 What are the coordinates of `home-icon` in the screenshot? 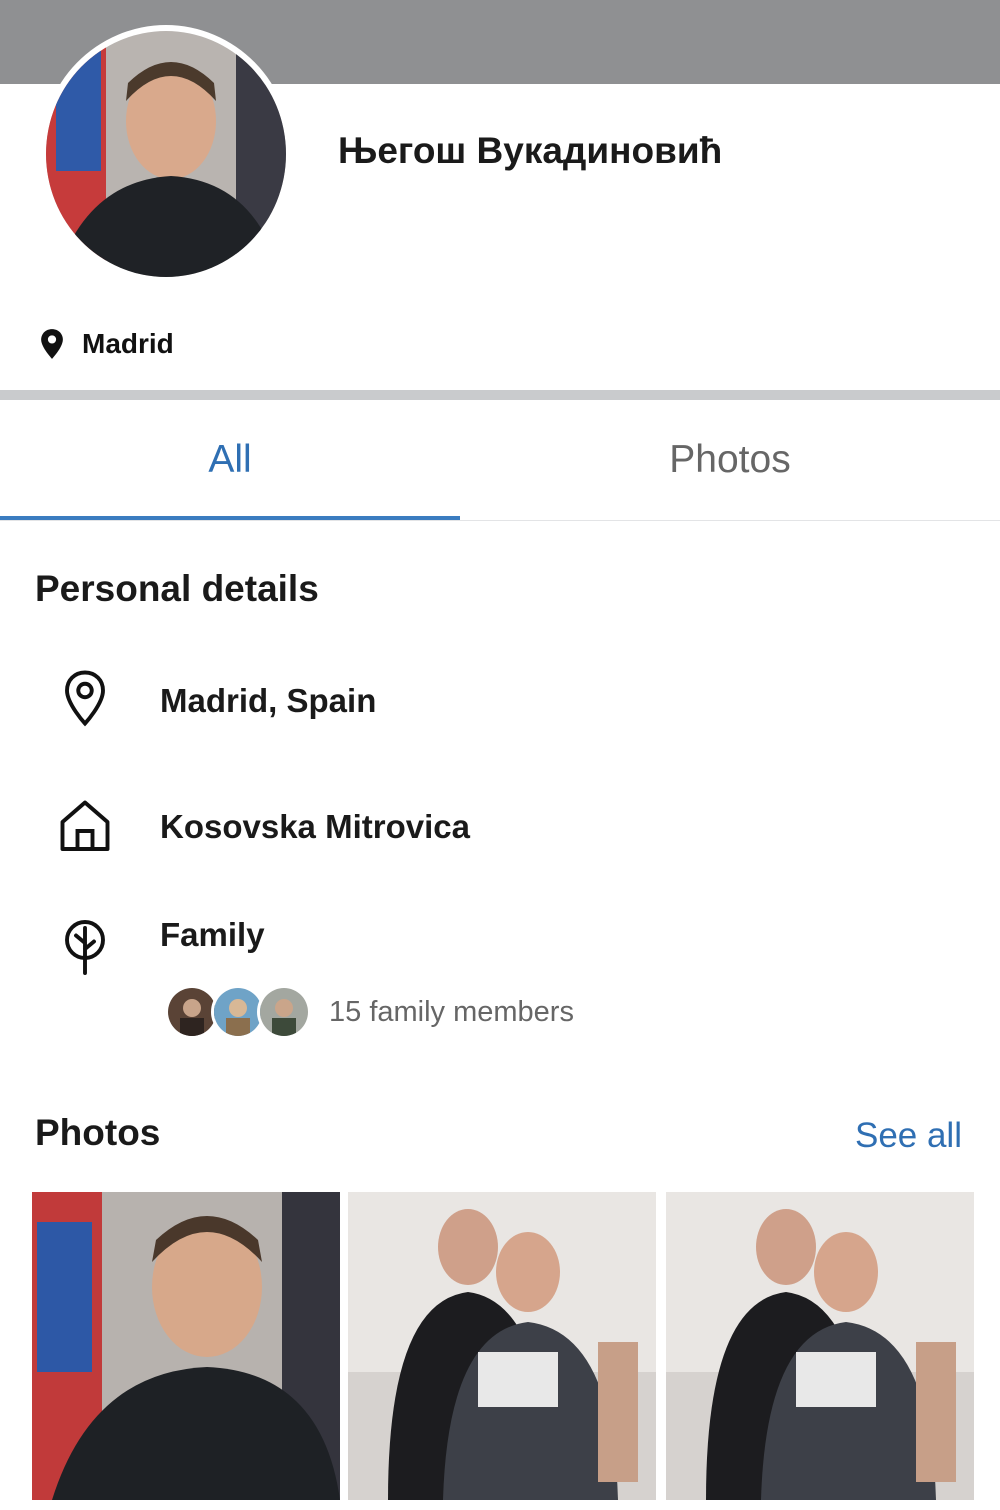 It's located at (85, 825).